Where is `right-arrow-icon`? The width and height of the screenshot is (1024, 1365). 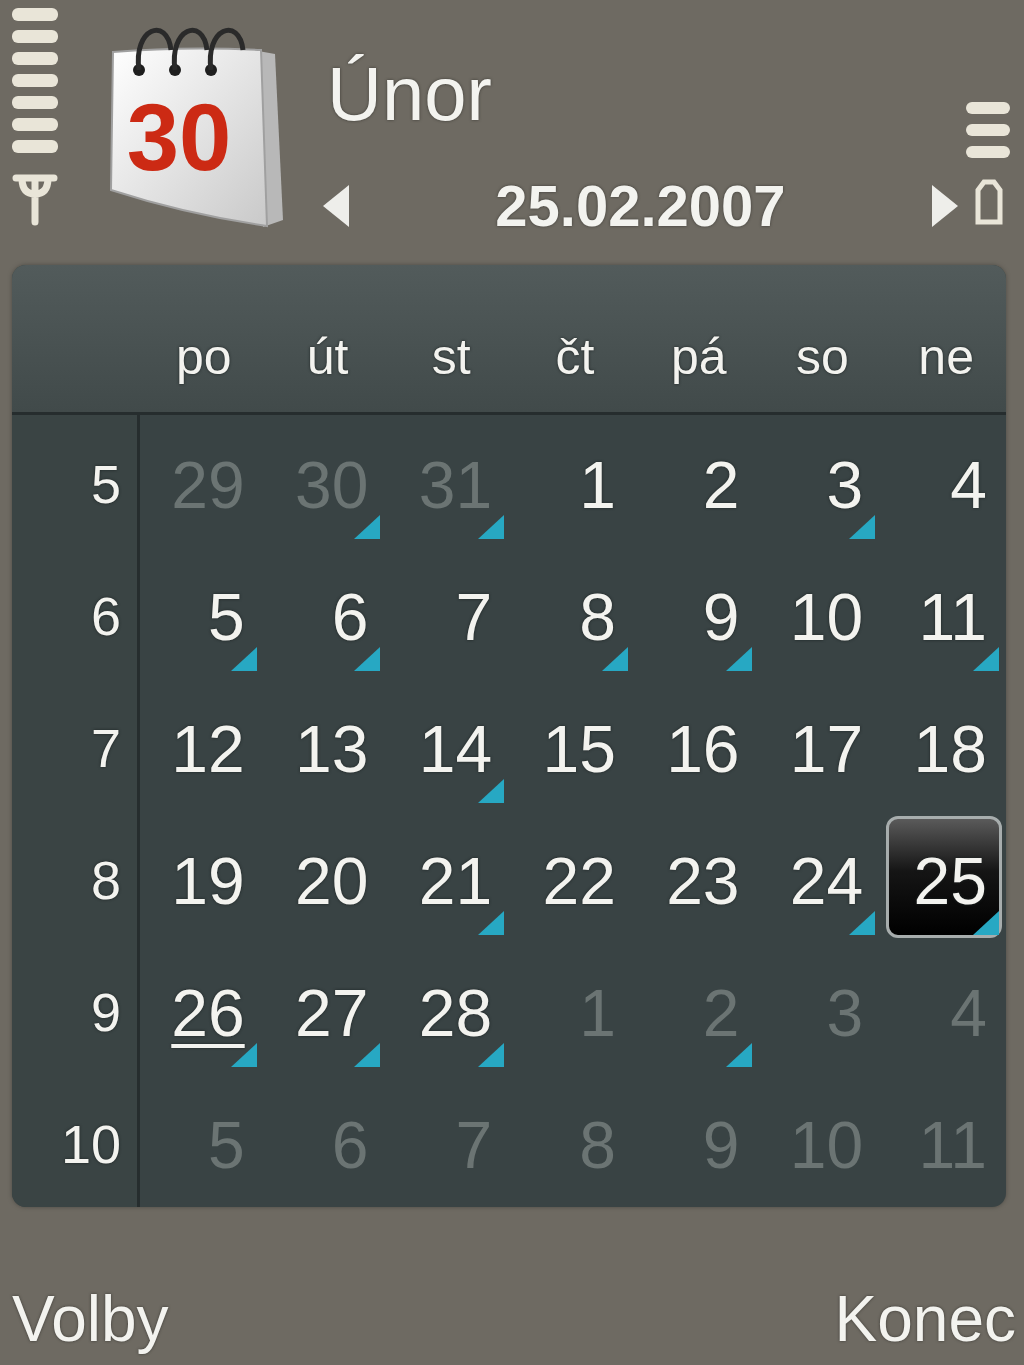
right-arrow-icon is located at coordinates (945, 206).